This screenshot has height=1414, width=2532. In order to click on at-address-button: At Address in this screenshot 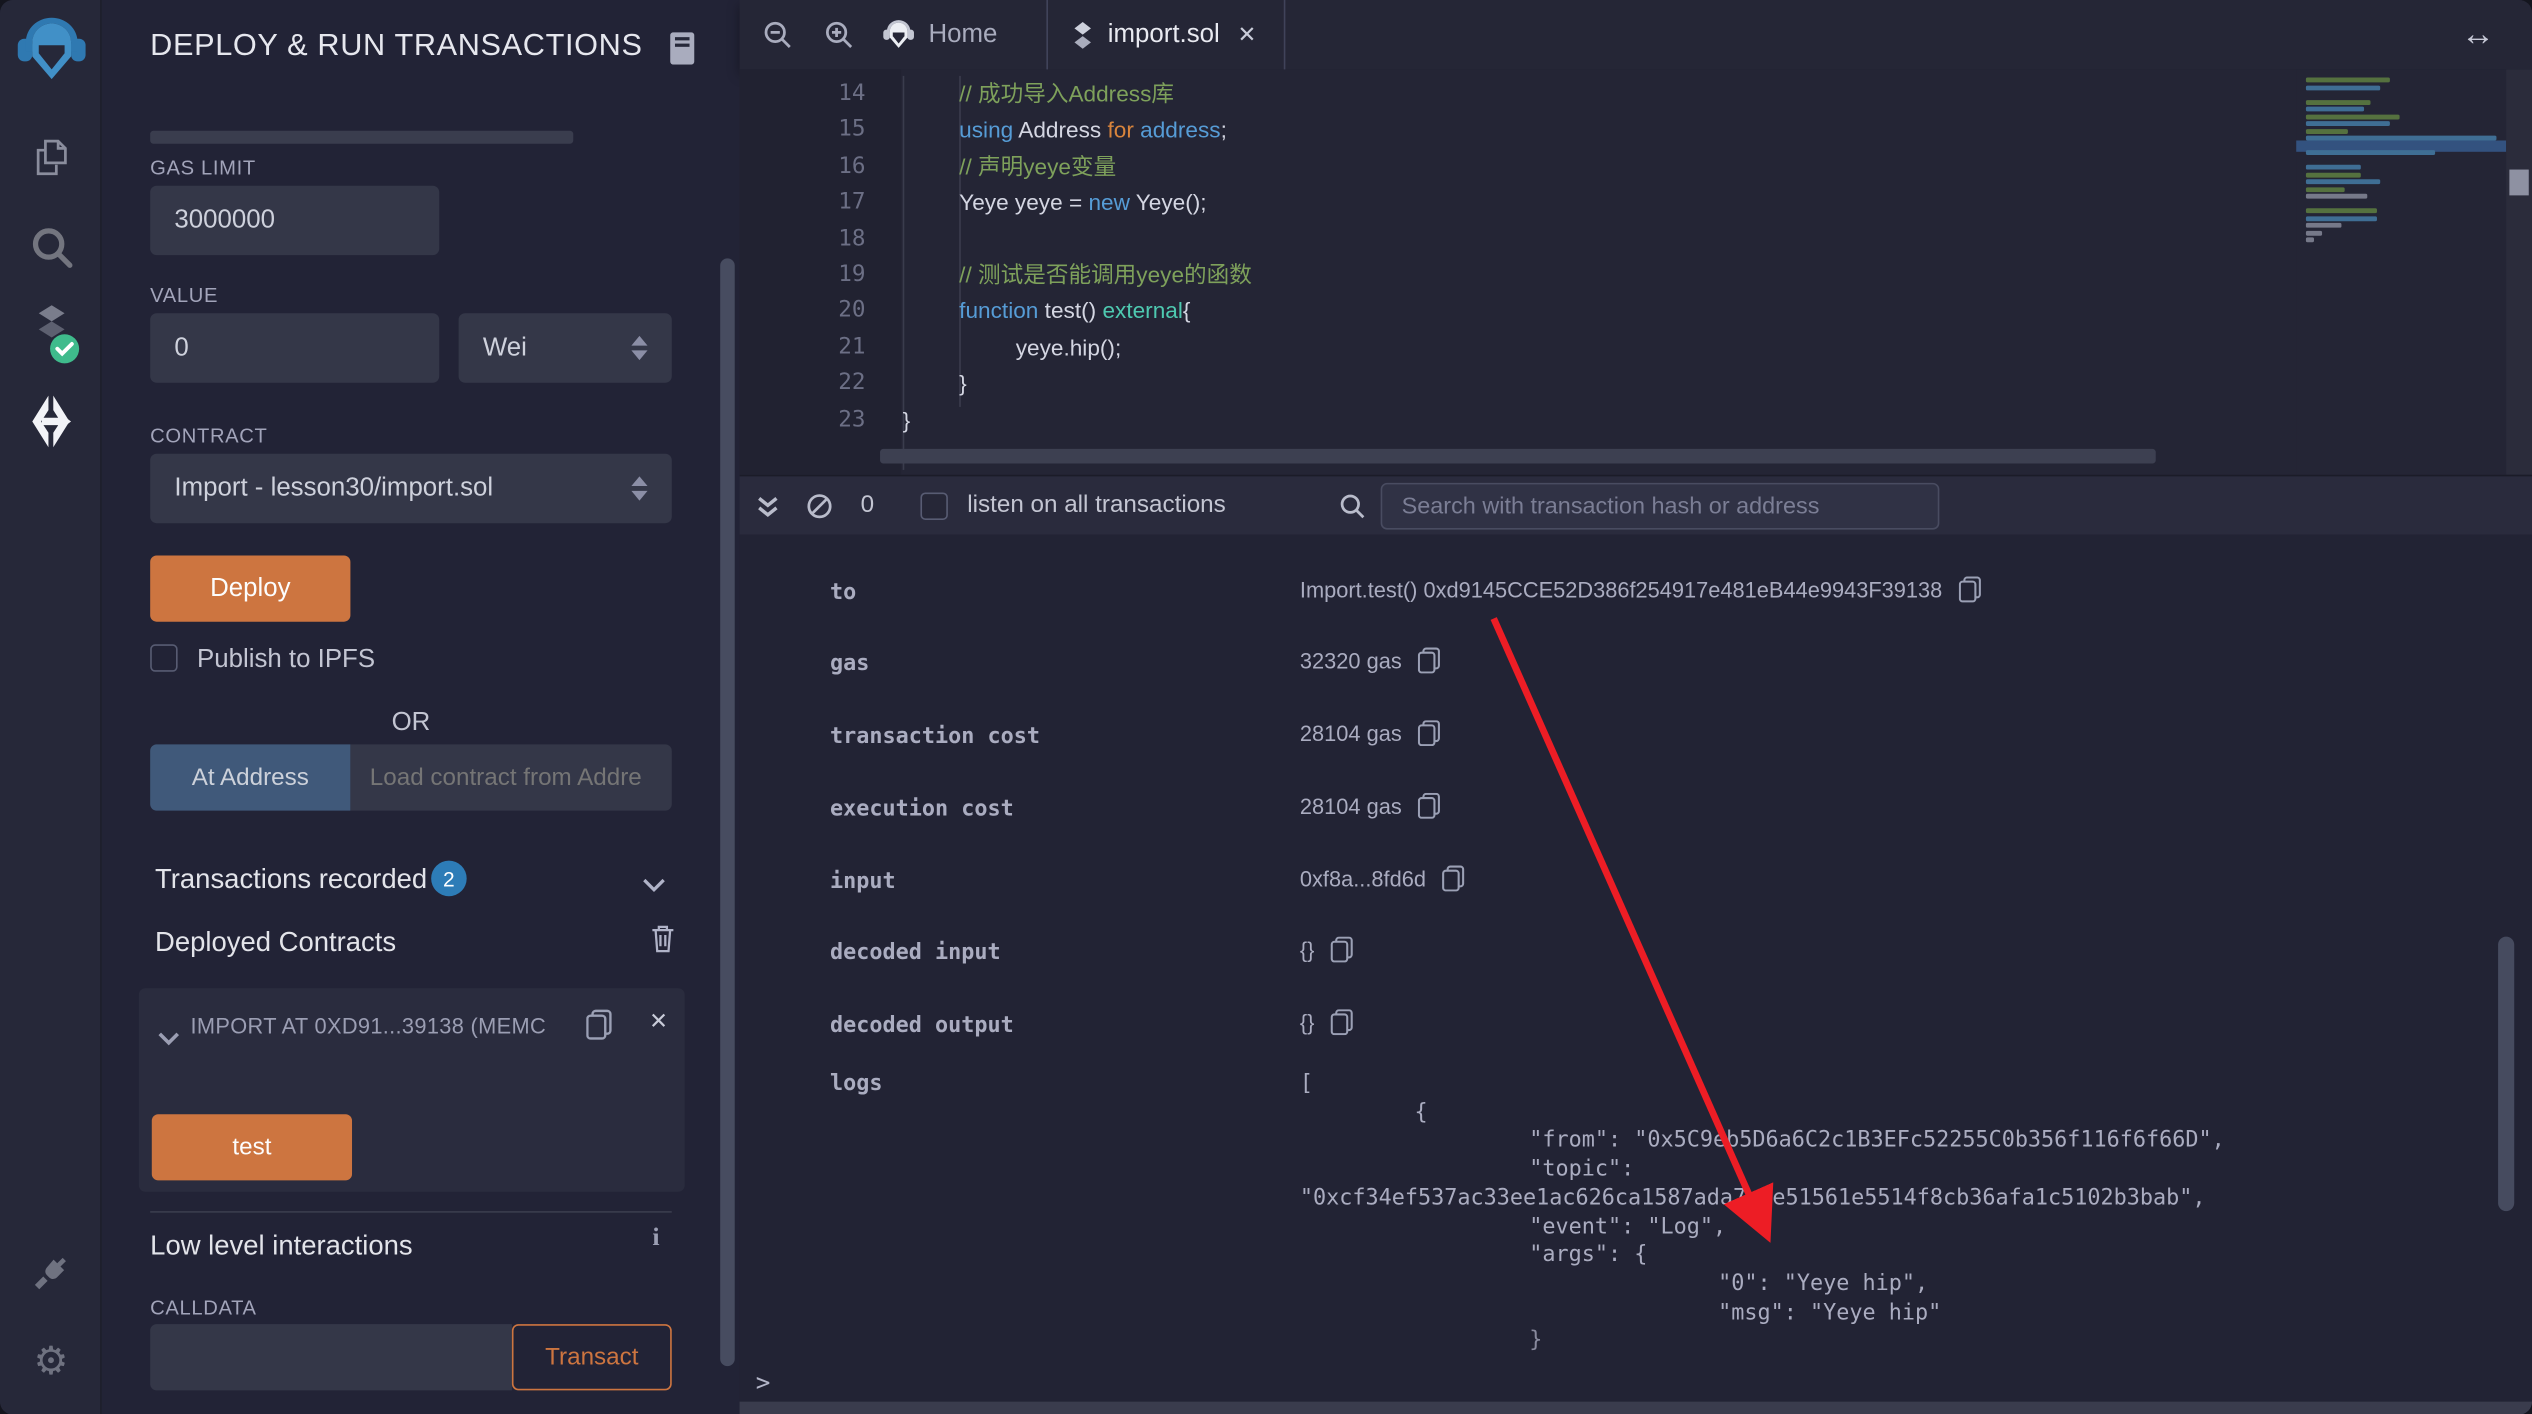, I will do `click(250, 777)`.